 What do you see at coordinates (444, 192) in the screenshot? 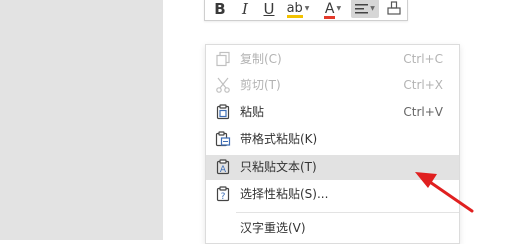
I see `annotation-arrow` at bounding box center [444, 192].